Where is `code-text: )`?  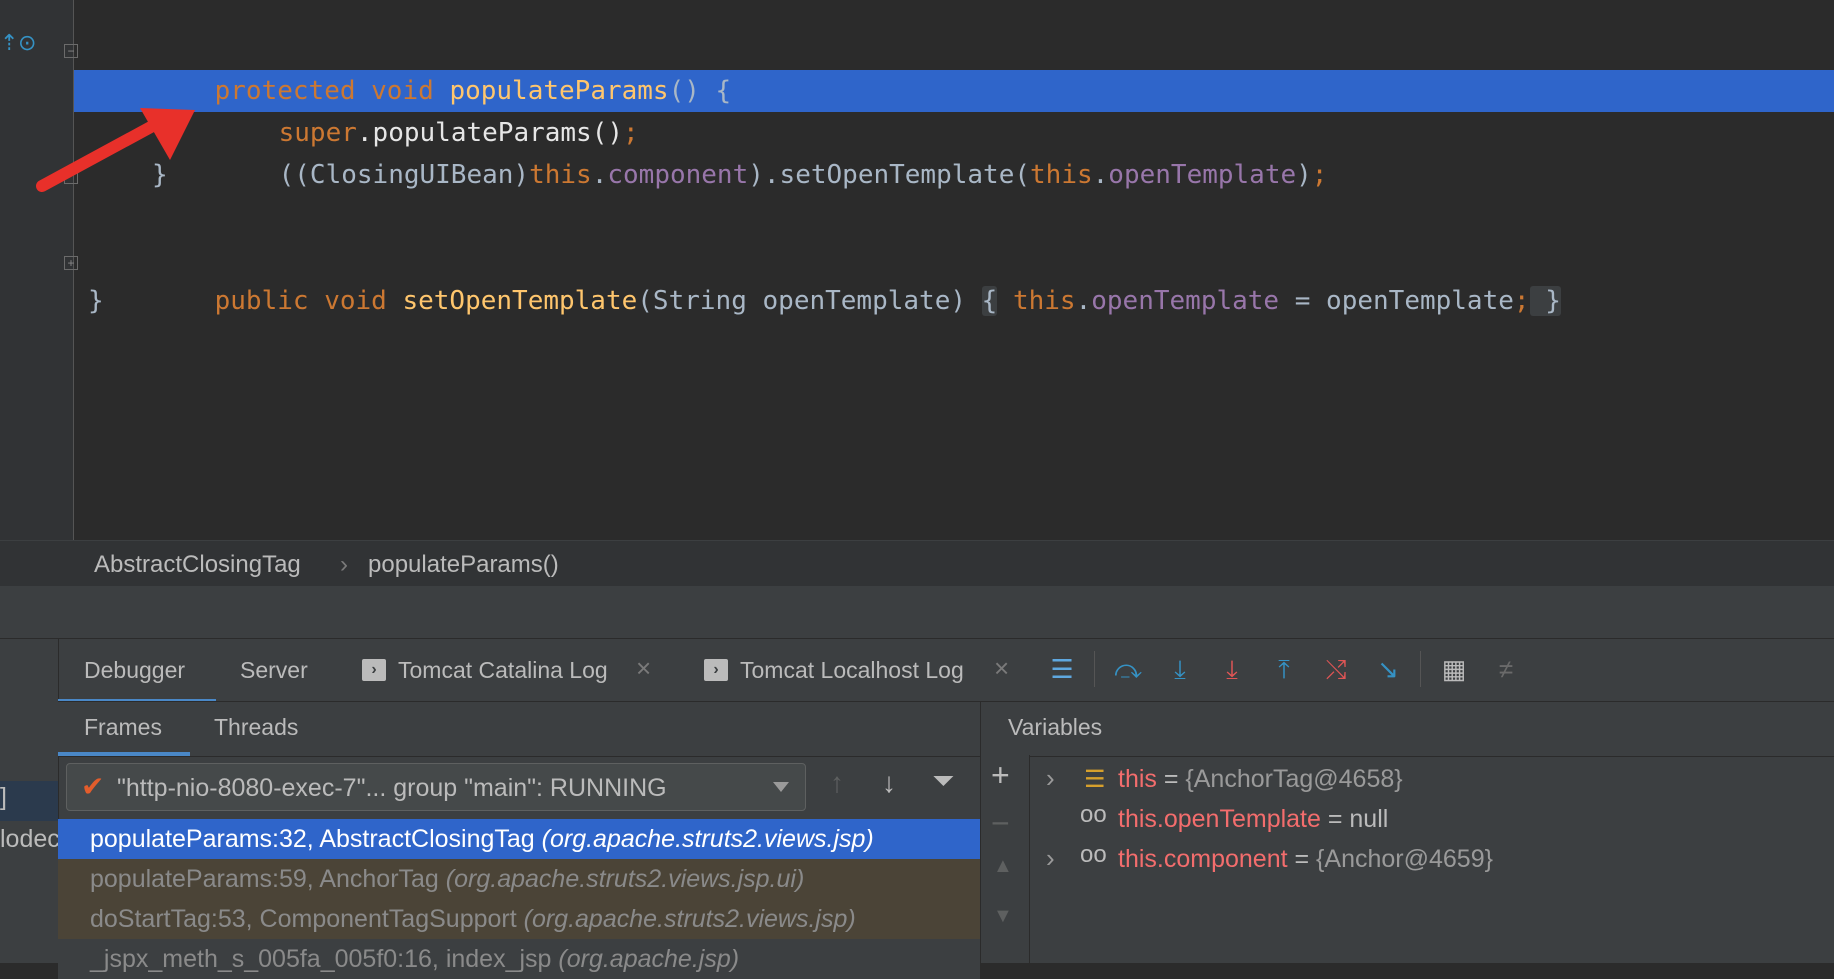
code-text: ) is located at coordinates (1304, 175).